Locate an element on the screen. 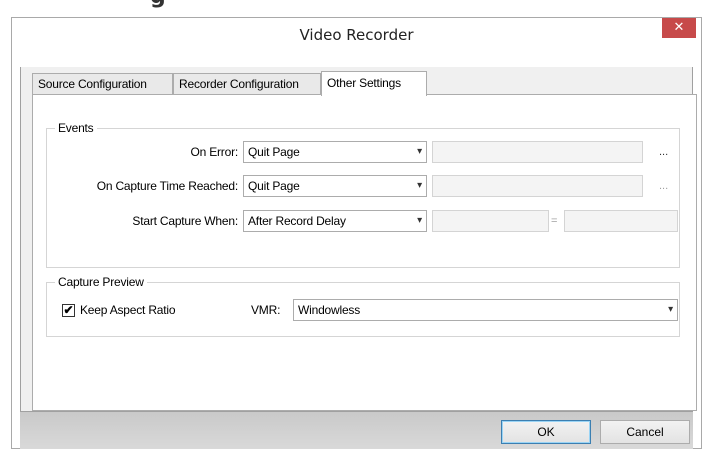 This screenshot has width=713, height=453. capture-preview-group-label: Capture Preview is located at coordinates (101, 282).